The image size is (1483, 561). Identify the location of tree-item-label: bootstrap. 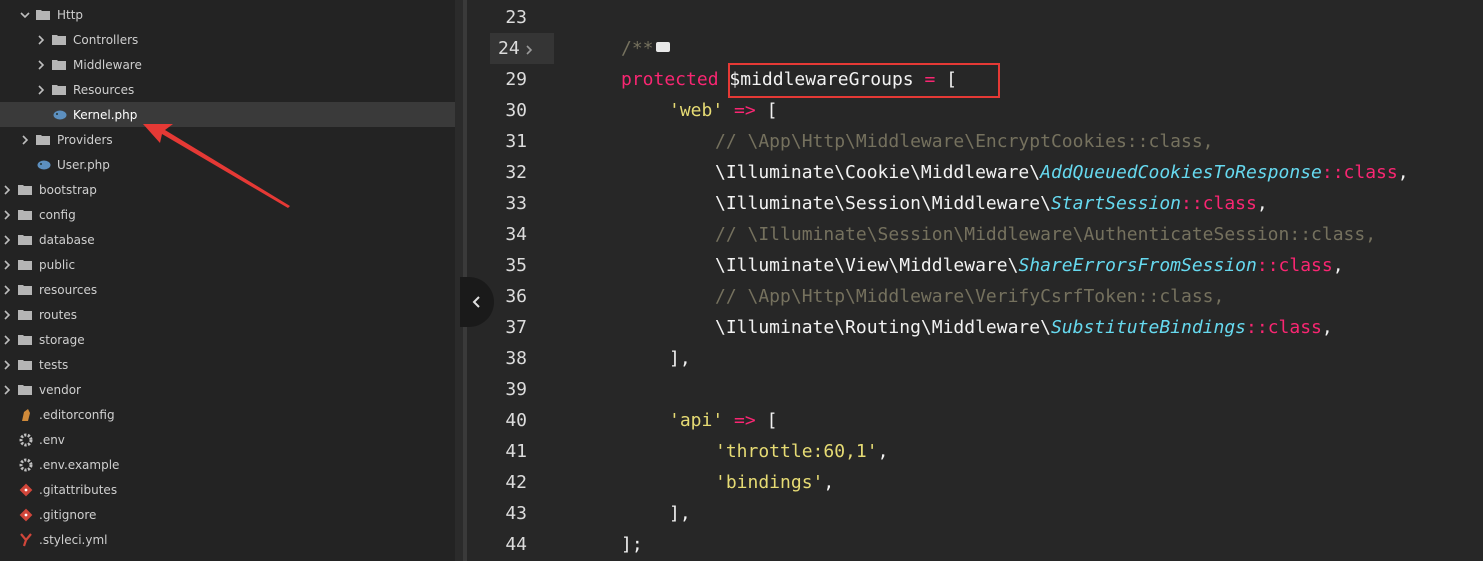
(68, 189).